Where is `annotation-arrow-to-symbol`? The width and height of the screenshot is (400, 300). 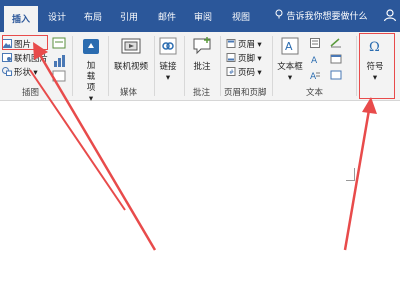
annotation-arrow-to-symbol is located at coordinates (360, 174).